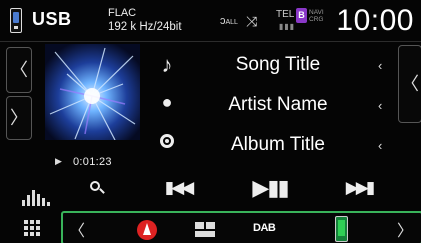 This screenshot has width=421, height=243. What do you see at coordinates (19, 70) in the screenshot?
I see `left-panel-prev-button: 〈` at bounding box center [19, 70].